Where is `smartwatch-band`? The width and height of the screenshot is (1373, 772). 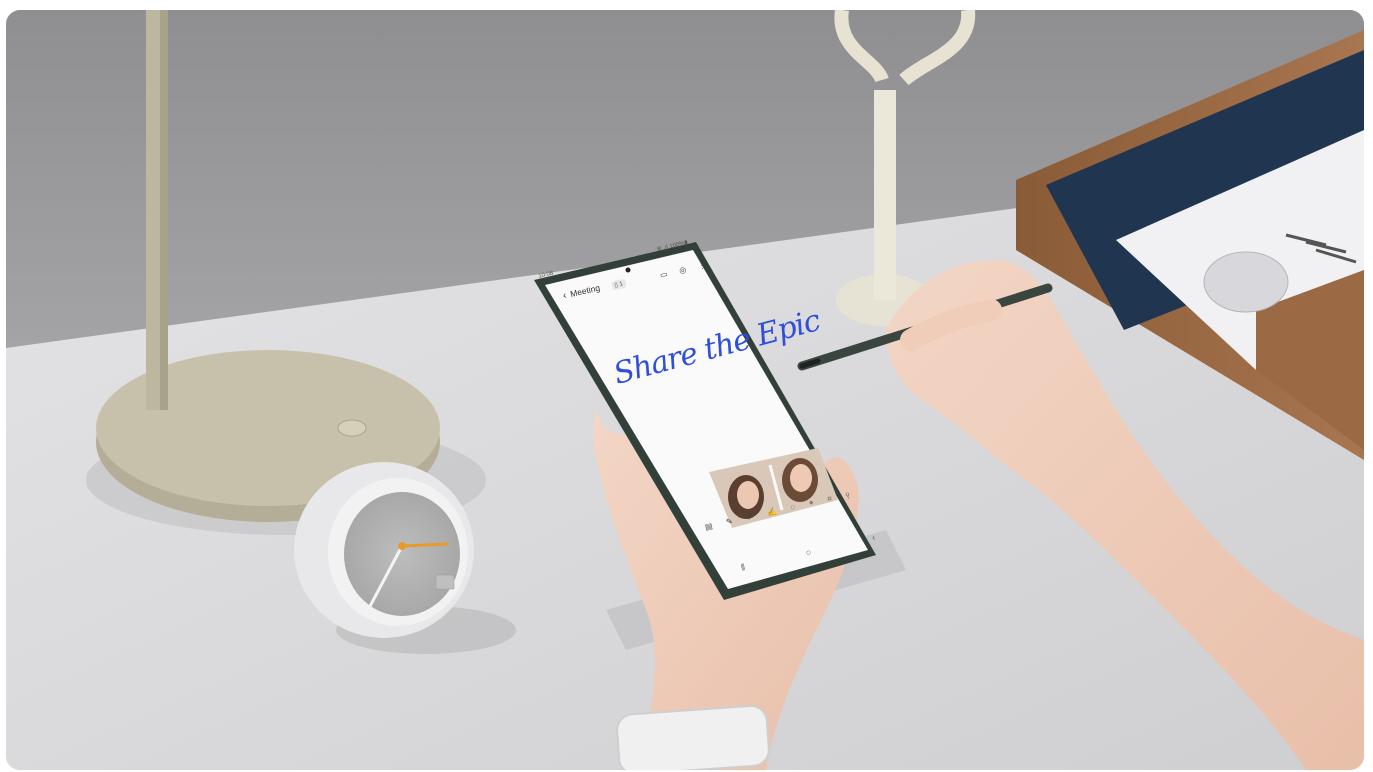 smartwatch-band is located at coordinates (693, 737).